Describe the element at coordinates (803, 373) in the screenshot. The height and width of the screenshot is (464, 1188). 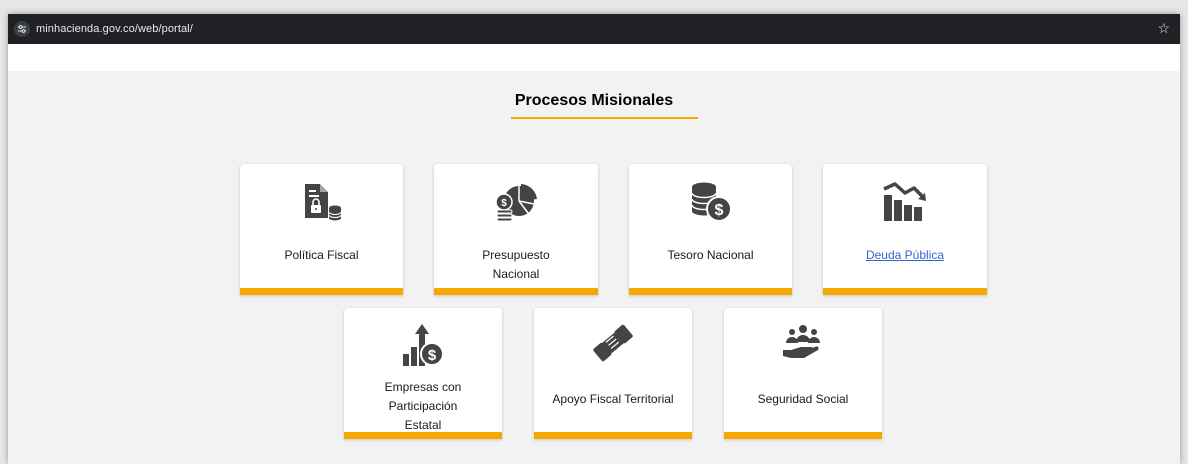
I see `card-seguridad-social: Seguridad Social` at that location.